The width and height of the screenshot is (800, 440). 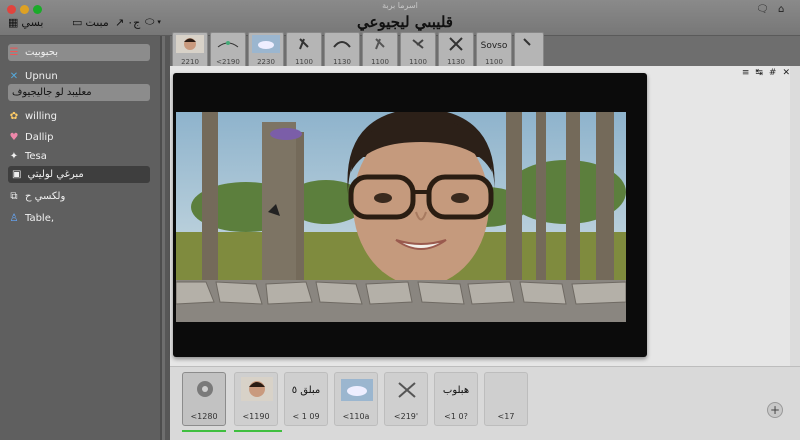 I want to click on top-thumb-5: 1130, so click(x=342, y=50).